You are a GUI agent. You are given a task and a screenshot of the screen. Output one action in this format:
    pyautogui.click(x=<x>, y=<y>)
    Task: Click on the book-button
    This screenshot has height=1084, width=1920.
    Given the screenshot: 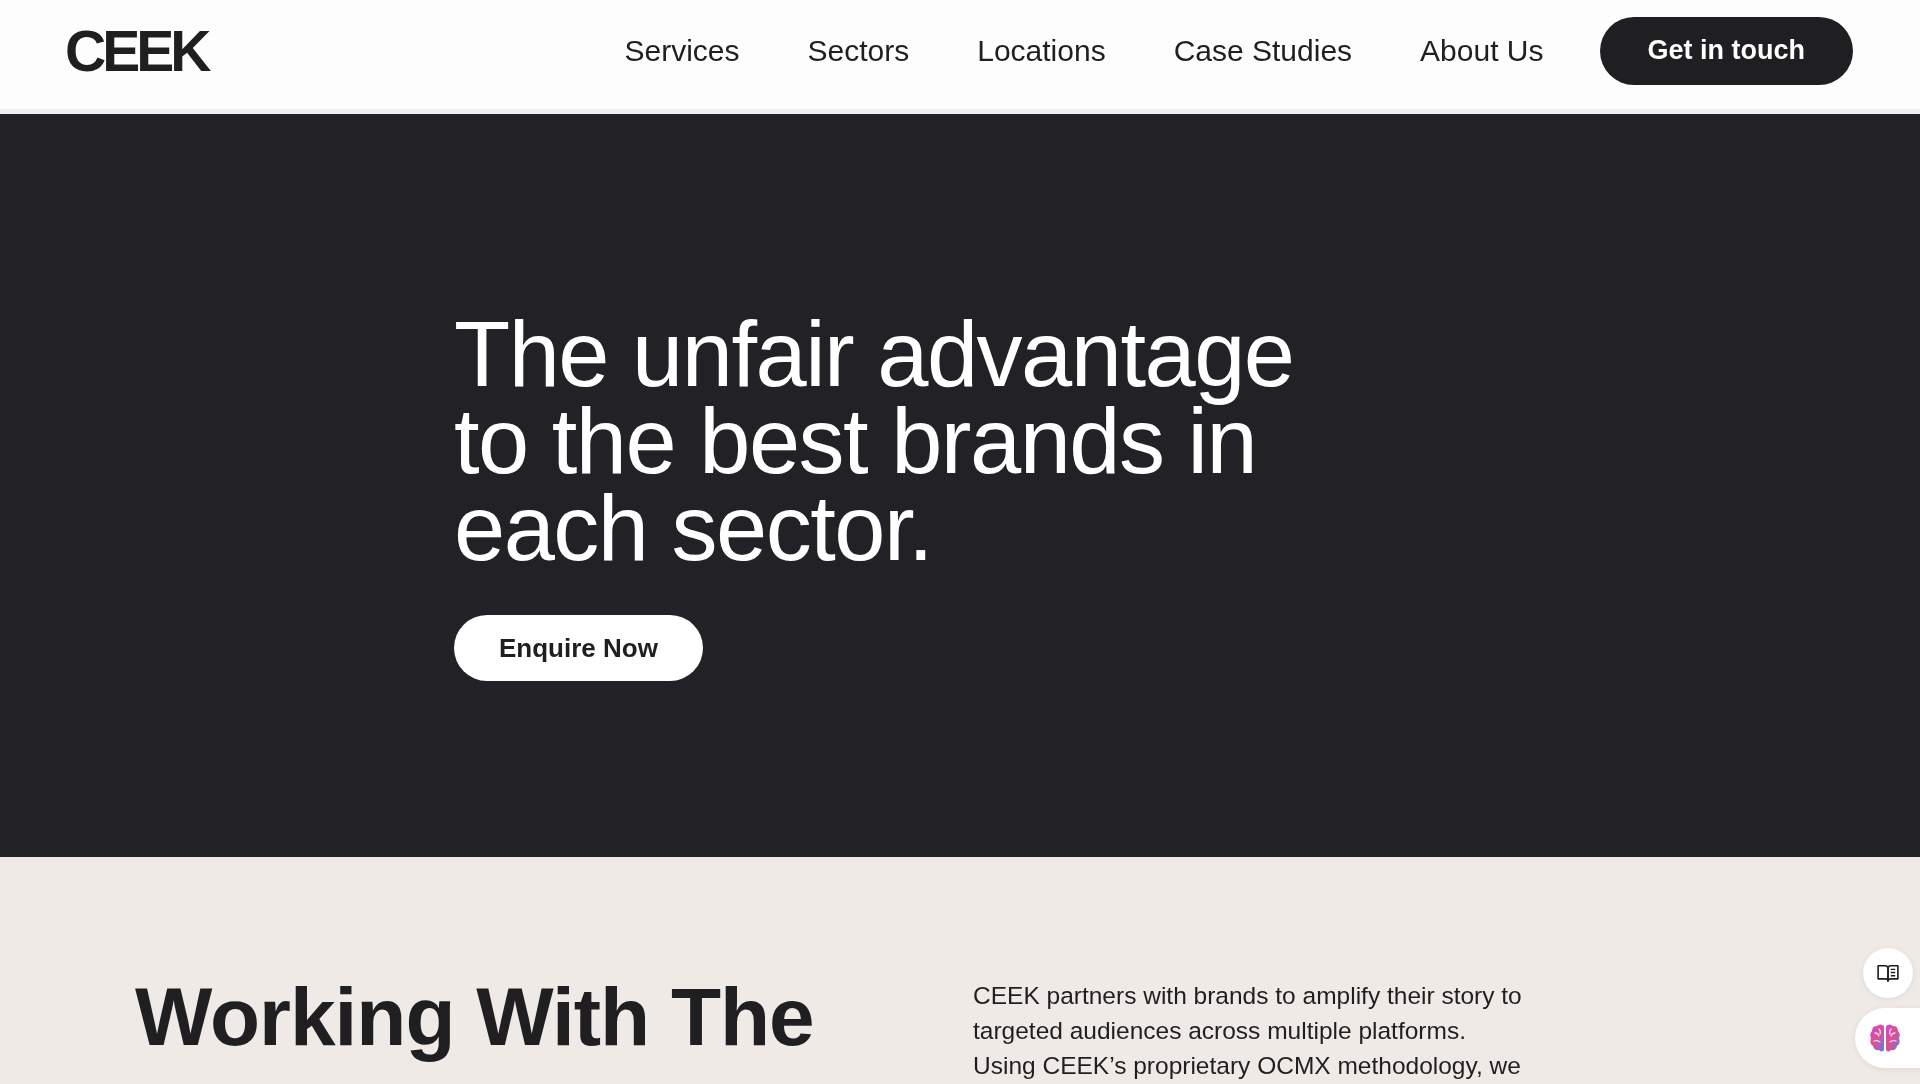 What is the action you would take?
    pyautogui.click(x=1888, y=973)
    